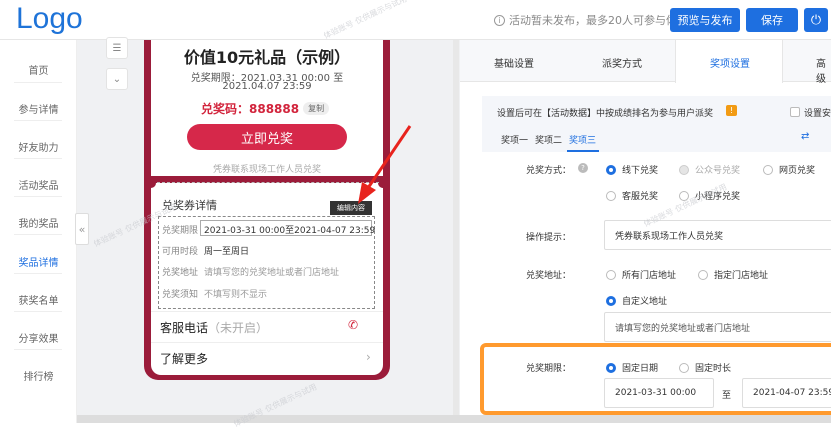  I want to click on nav-item-winner-list: 获奖名单, so click(38, 299).